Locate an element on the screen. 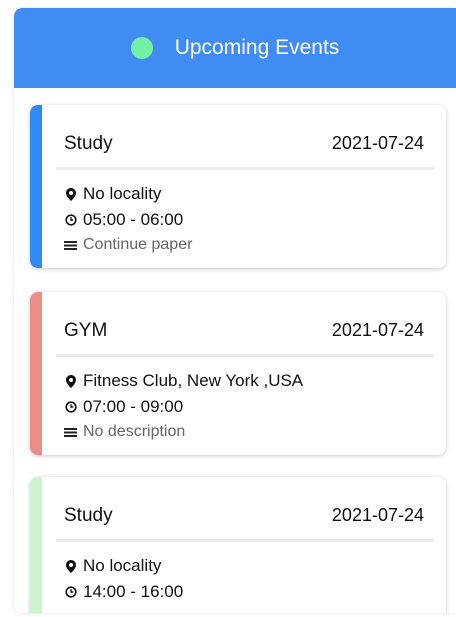 The image size is (456, 617). event-title: GYM is located at coordinates (86, 330).